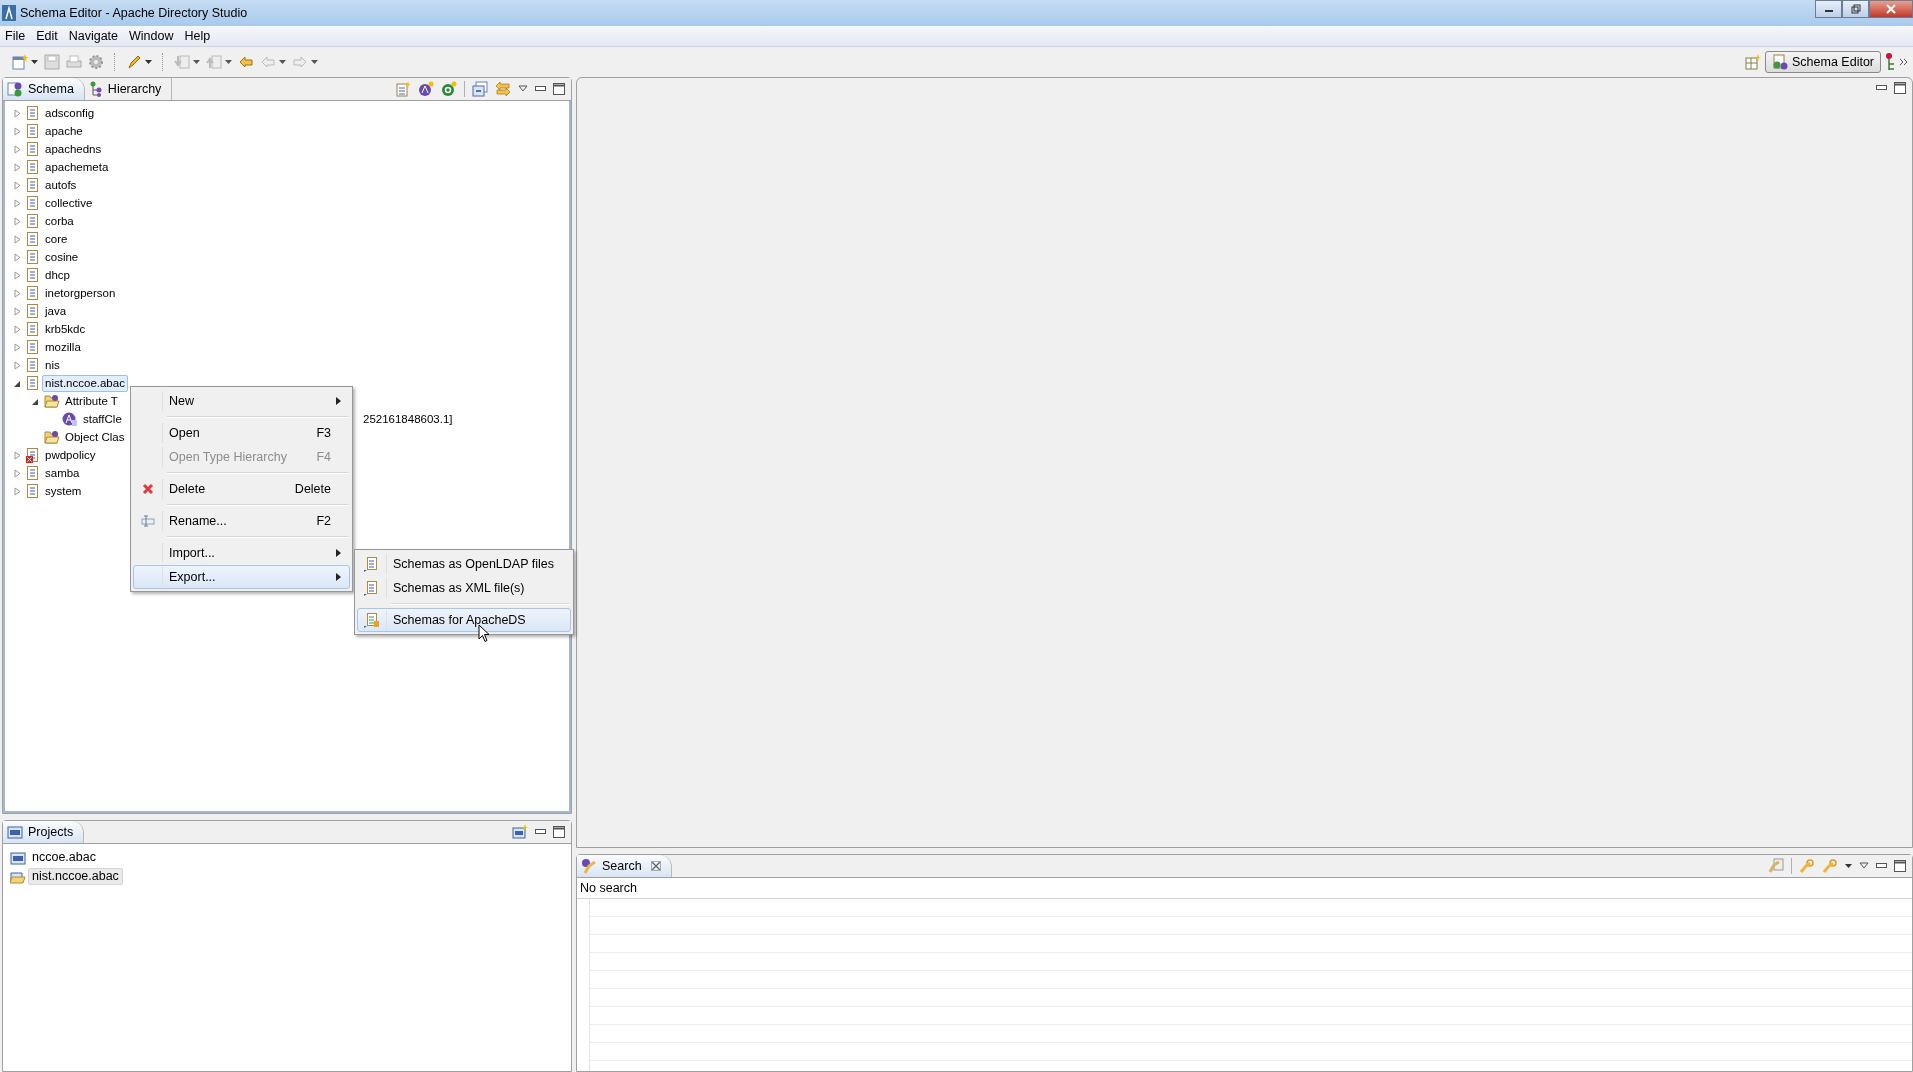  Describe the element at coordinates (241, 521) in the screenshot. I see `menu-item: Rename... F2` at that location.